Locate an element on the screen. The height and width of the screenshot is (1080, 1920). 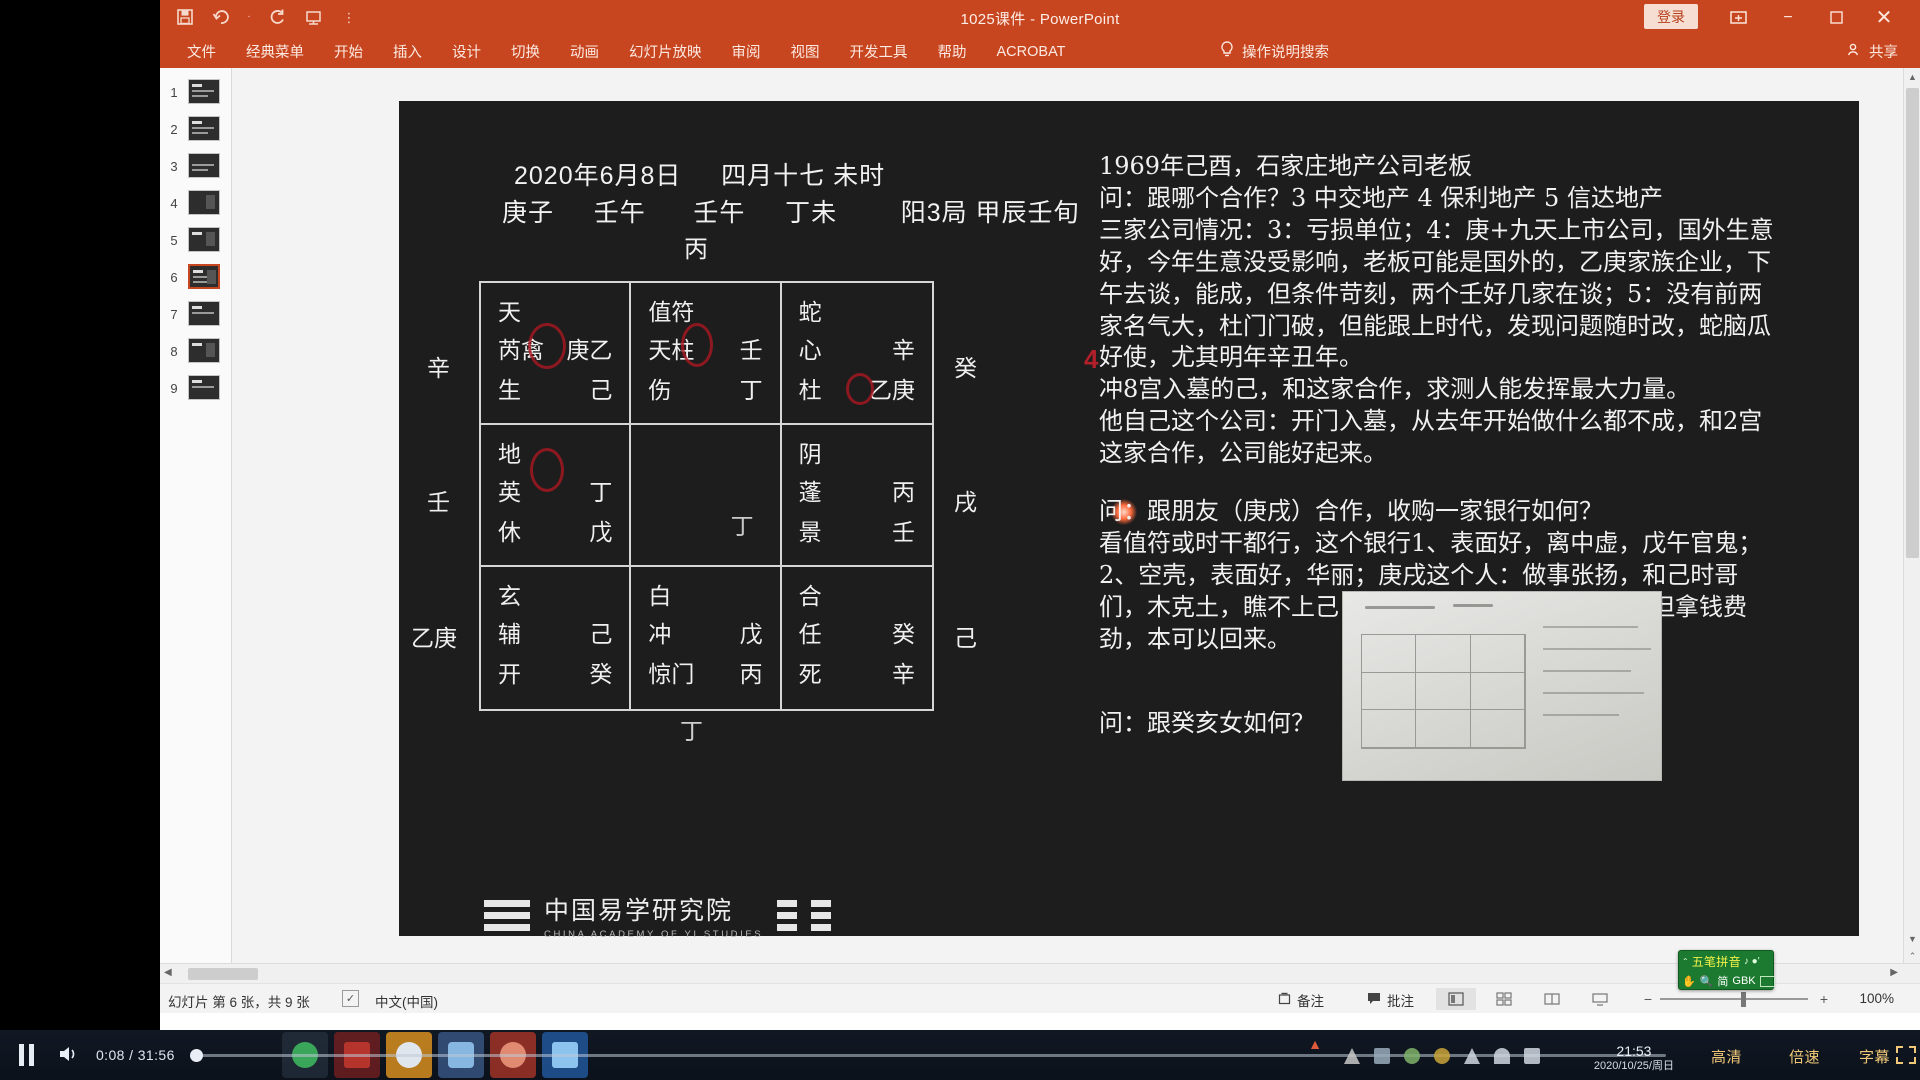
vertical-scrollbar: ▲ ▼ ⌃ ⌄ is located at coordinates (1911, 525).